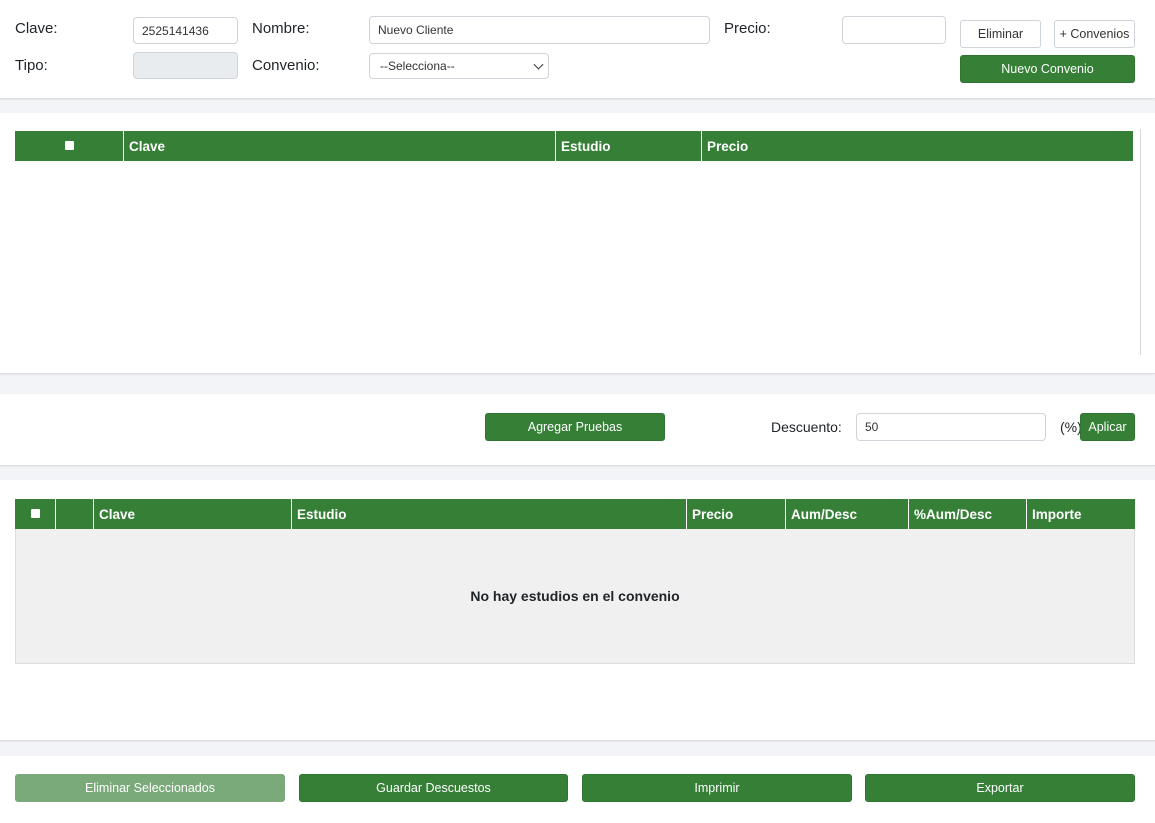 The image size is (1155, 823). What do you see at coordinates (75, 514) in the screenshot?
I see `blank-column` at bounding box center [75, 514].